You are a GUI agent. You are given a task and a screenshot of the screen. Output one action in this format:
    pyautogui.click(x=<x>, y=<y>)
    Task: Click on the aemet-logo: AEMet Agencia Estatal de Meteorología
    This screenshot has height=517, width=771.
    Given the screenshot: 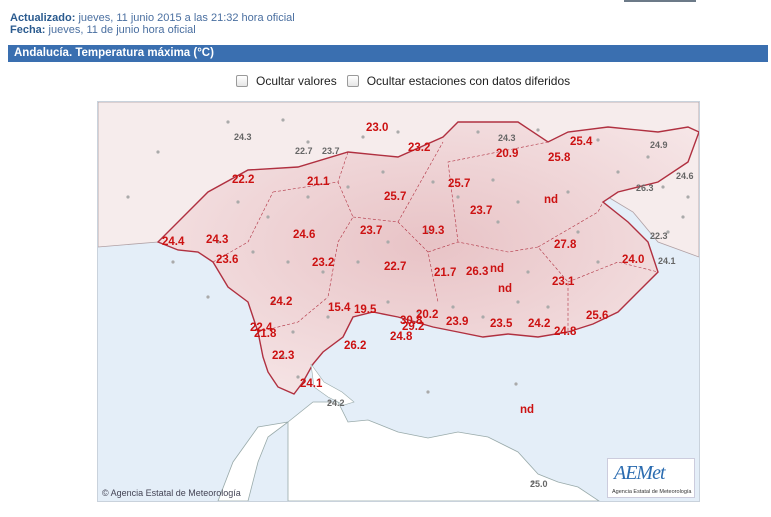 What is the action you would take?
    pyautogui.click(x=651, y=478)
    